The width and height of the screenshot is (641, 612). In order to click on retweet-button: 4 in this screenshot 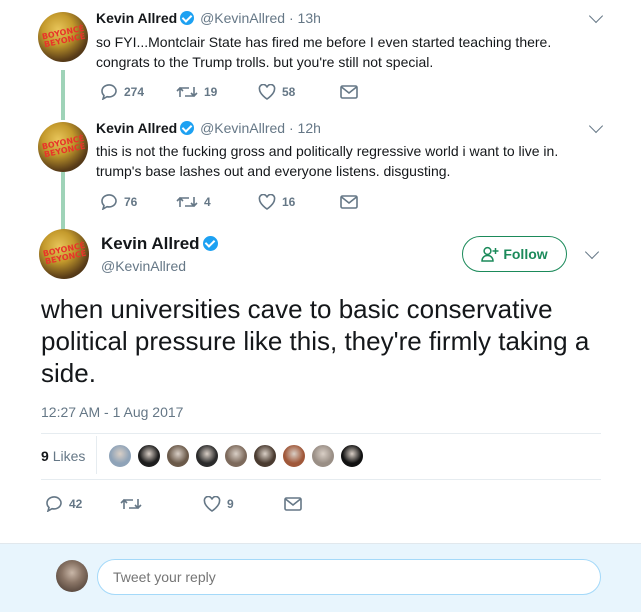, I will do `click(193, 202)`.